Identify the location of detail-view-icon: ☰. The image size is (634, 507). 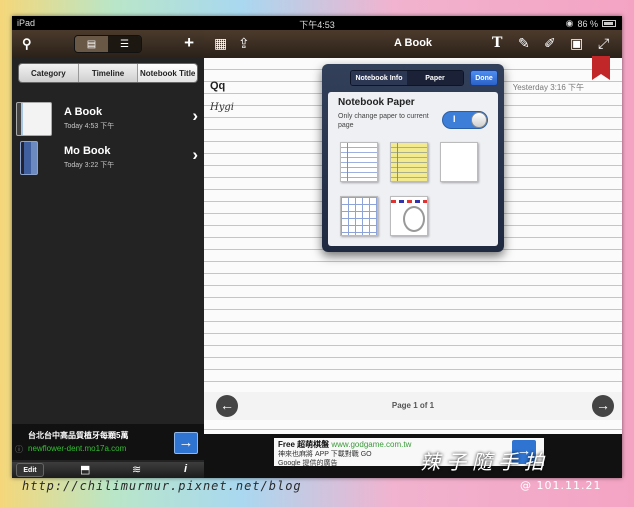
(124, 44).